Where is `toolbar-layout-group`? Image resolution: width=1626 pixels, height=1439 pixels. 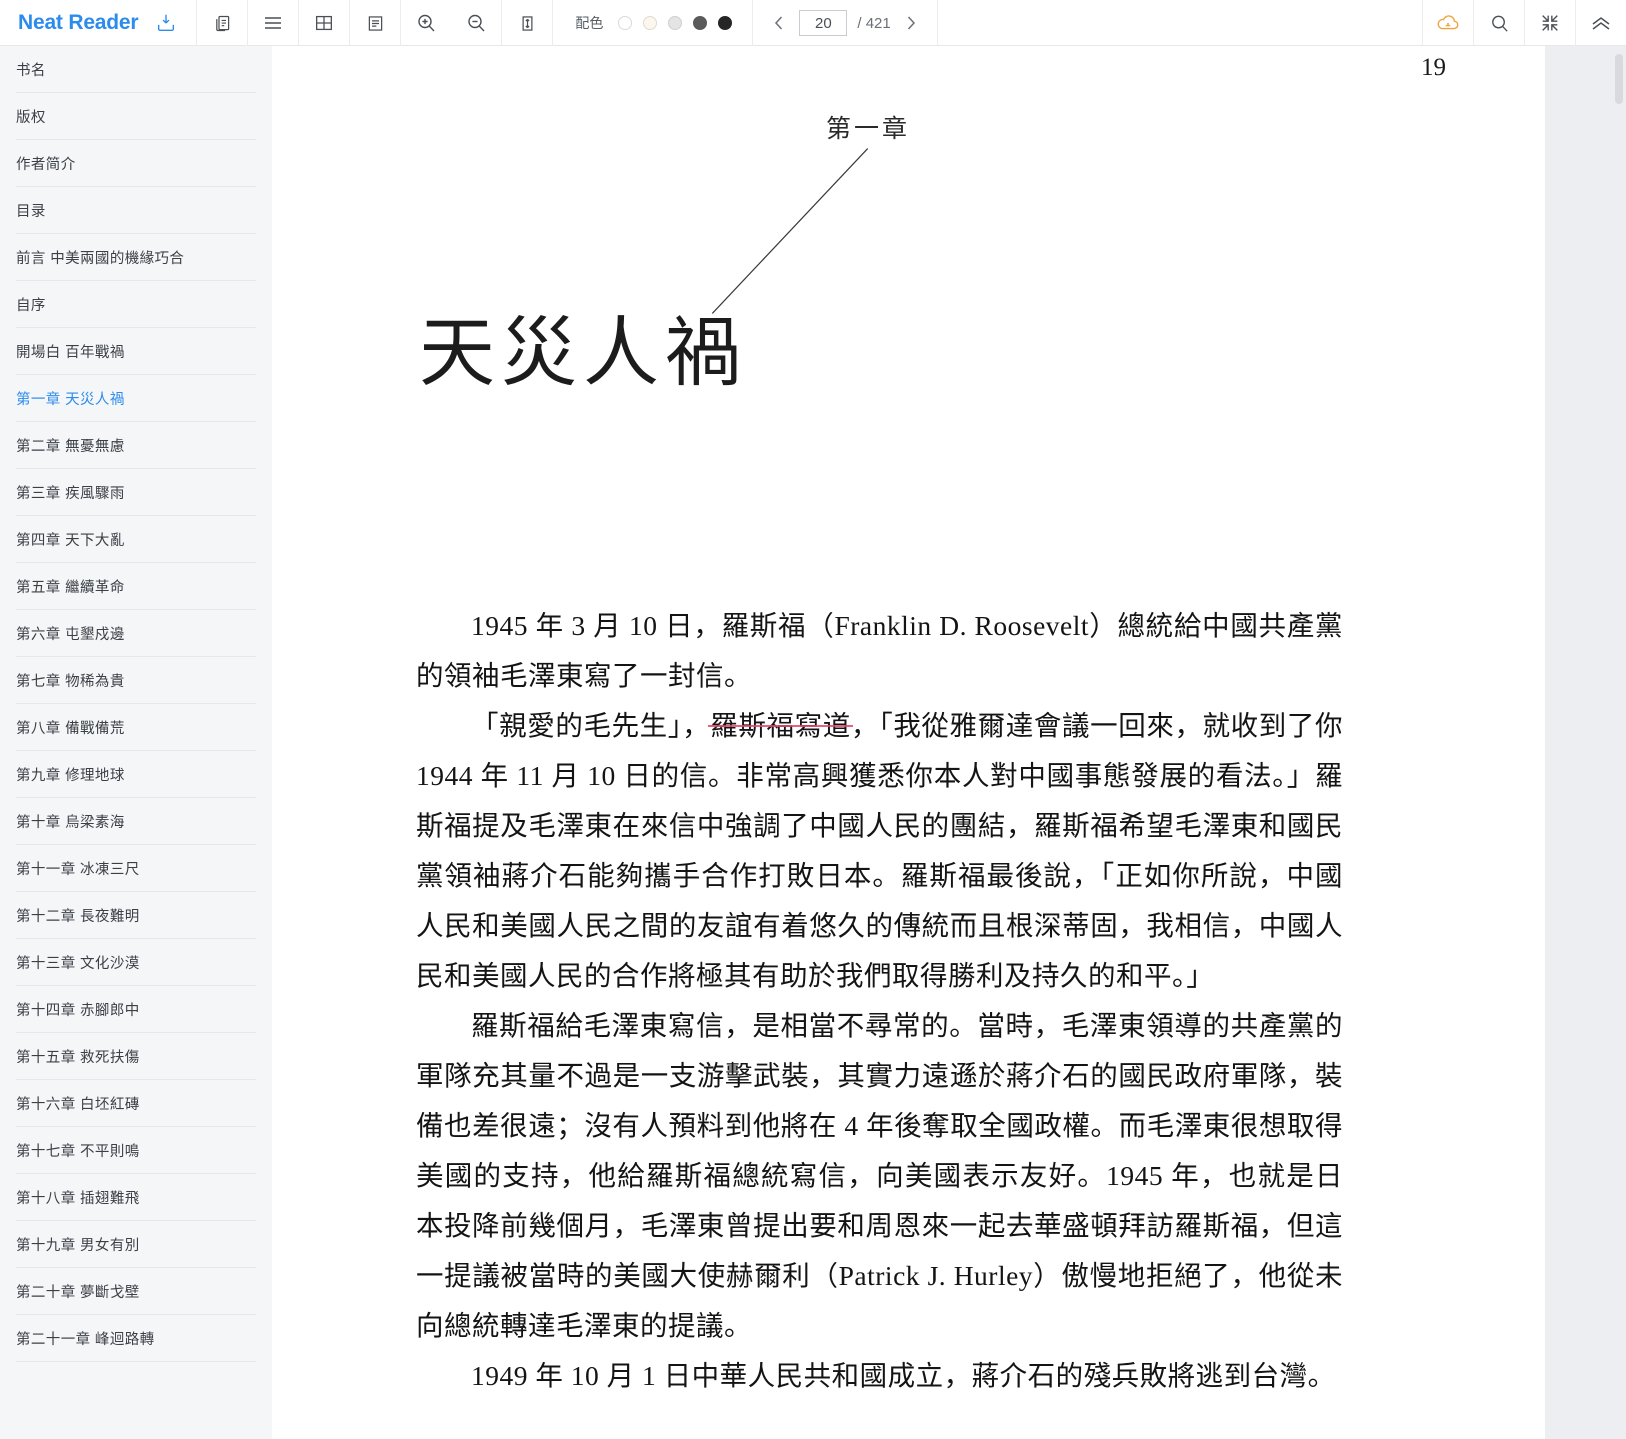
toolbar-layout-group is located at coordinates (273, 23).